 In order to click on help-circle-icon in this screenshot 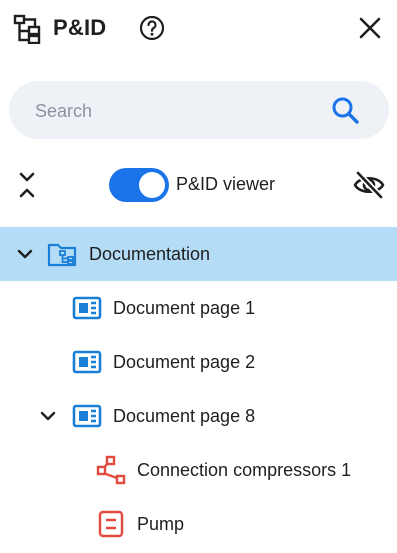, I will do `click(152, 28)`.